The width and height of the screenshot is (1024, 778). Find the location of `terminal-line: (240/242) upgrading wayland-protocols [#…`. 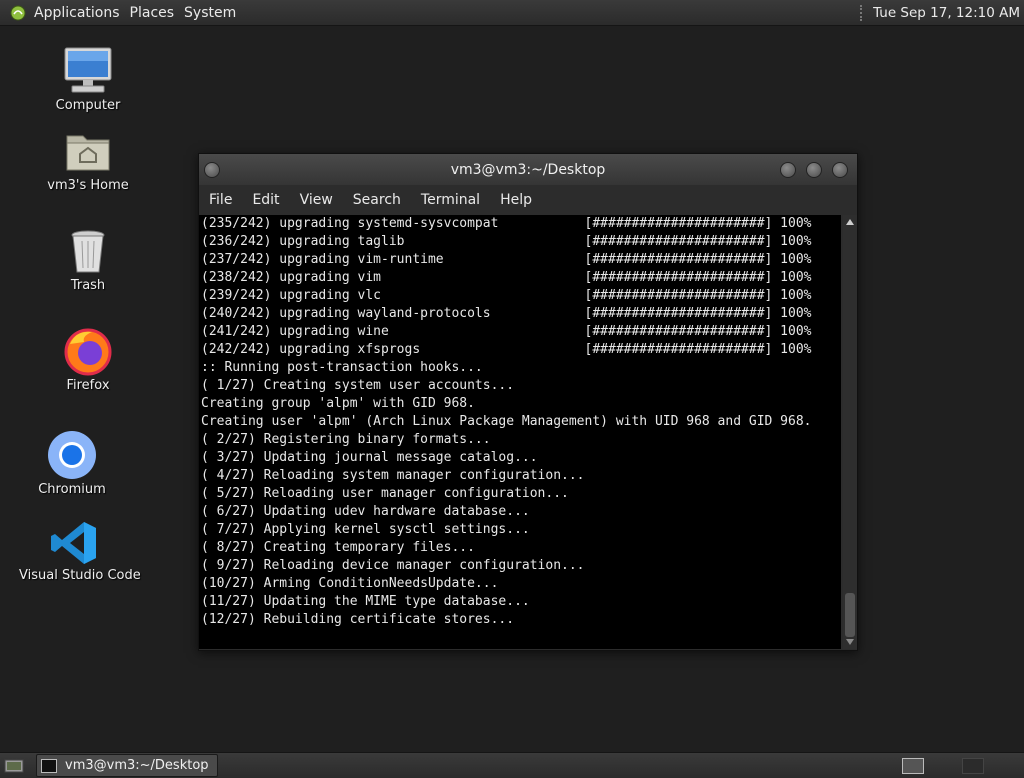

terminal-line: (240/242) upgrading wayland-protocols [#… is located at coordinates (506, 313).